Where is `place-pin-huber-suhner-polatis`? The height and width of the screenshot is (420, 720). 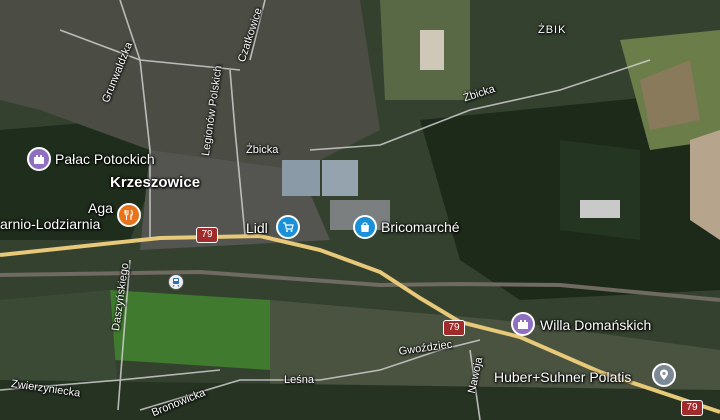 place-pin-huber-suhner-polatis is located at coordinates (664, 375).